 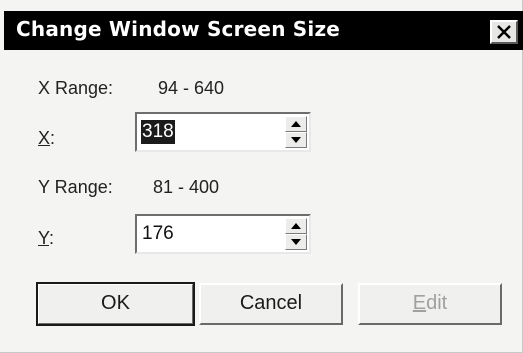 I want to click on edit-button-label-rest: dit, so click(x=437, y=303).